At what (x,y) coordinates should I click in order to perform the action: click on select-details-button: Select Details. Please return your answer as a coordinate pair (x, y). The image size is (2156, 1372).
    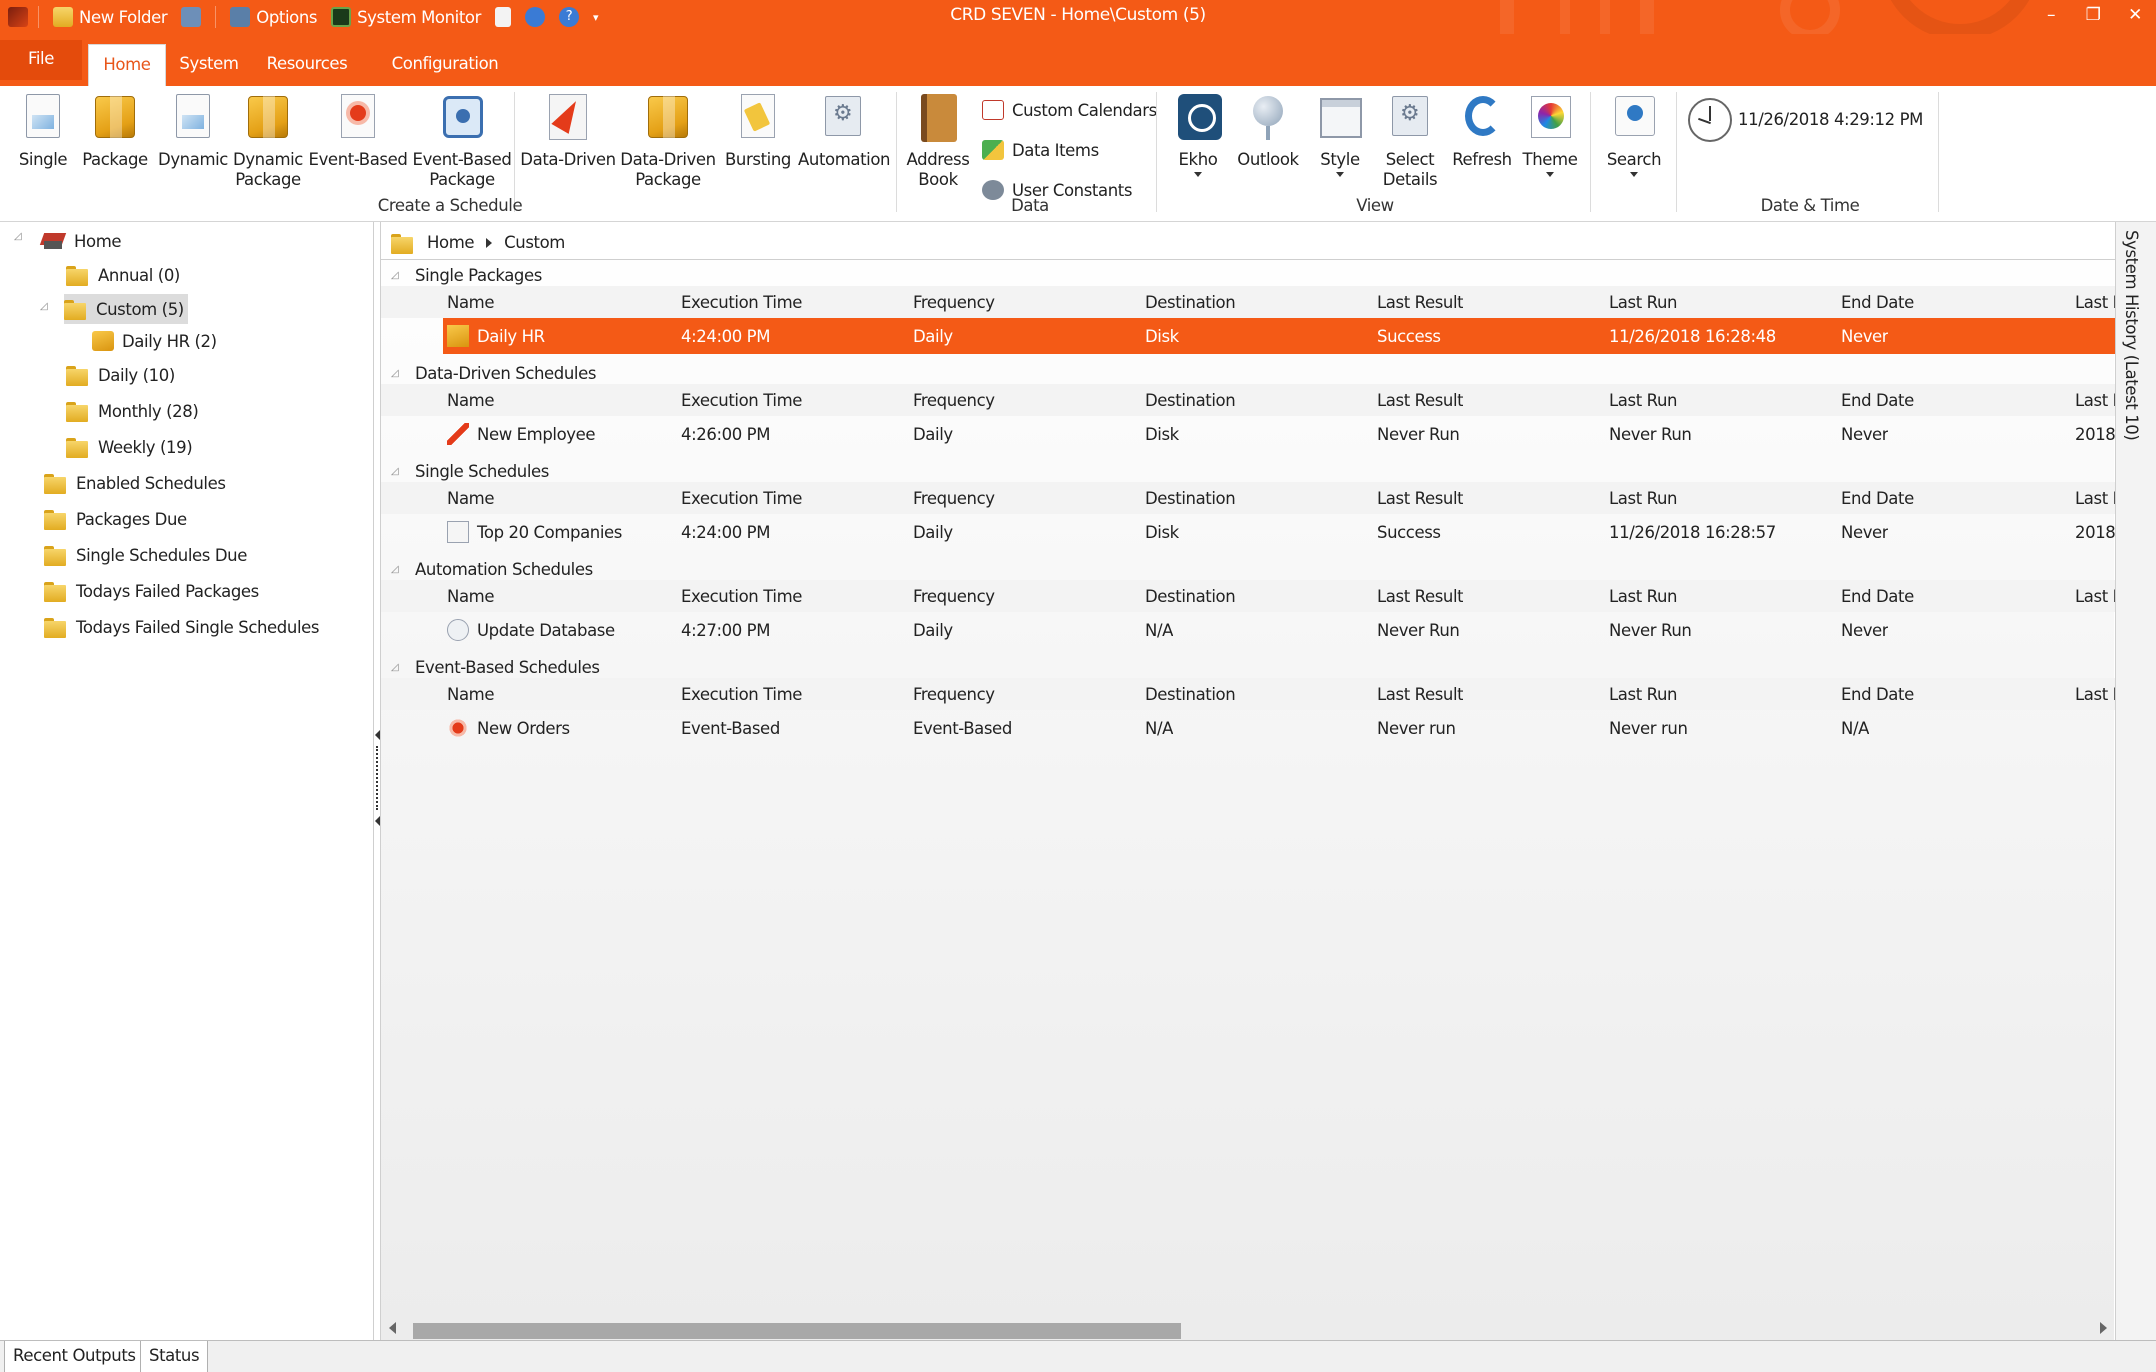
    Looking at the image, I should click on (1410, 142).